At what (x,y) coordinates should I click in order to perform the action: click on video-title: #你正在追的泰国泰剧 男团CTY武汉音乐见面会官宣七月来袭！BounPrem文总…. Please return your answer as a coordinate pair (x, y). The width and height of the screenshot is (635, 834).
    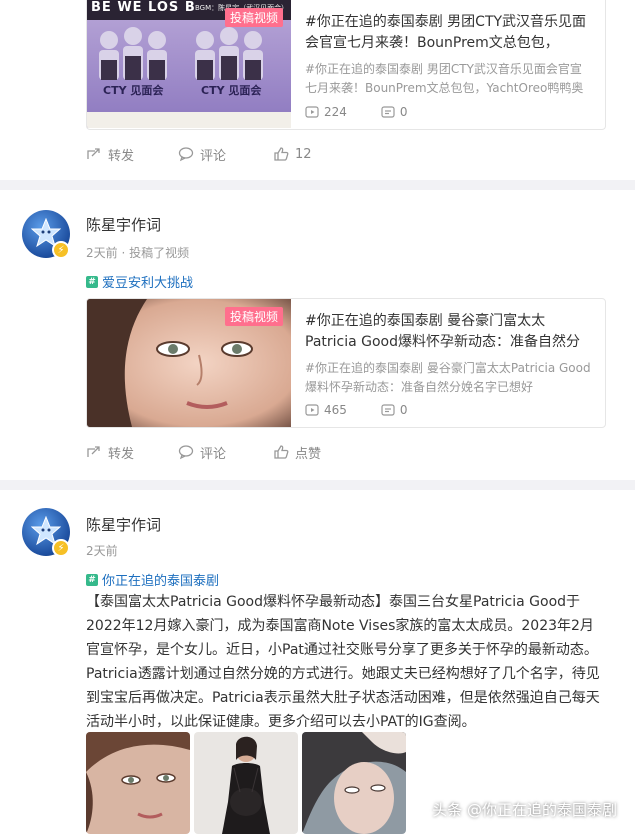
    Looking at the image, I should click on (449, 33).